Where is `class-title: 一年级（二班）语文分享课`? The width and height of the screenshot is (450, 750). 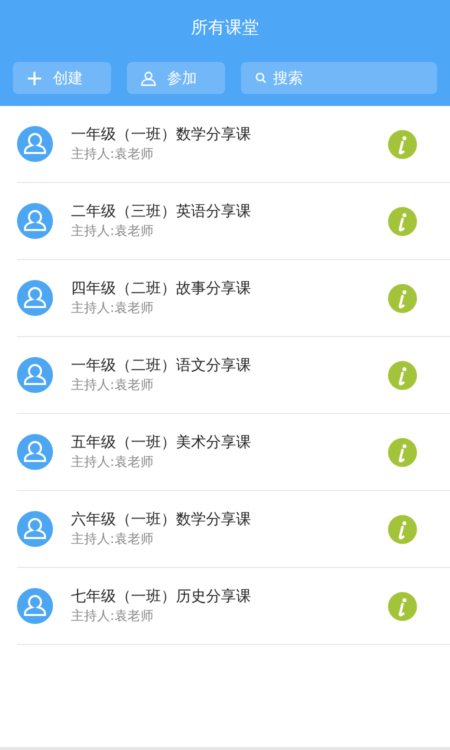 class-title: 一年级（二班）语文分享课 is located at coordinates (161, 365).